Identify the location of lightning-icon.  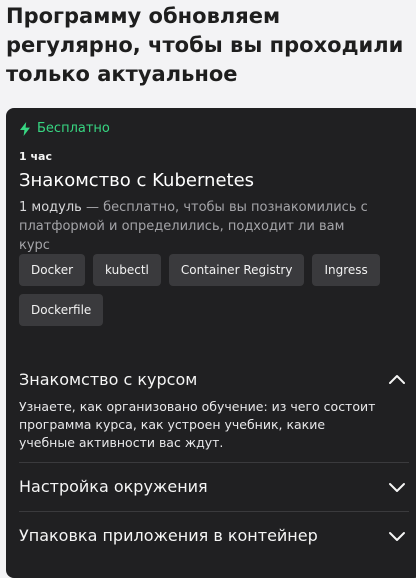
(25, 129).